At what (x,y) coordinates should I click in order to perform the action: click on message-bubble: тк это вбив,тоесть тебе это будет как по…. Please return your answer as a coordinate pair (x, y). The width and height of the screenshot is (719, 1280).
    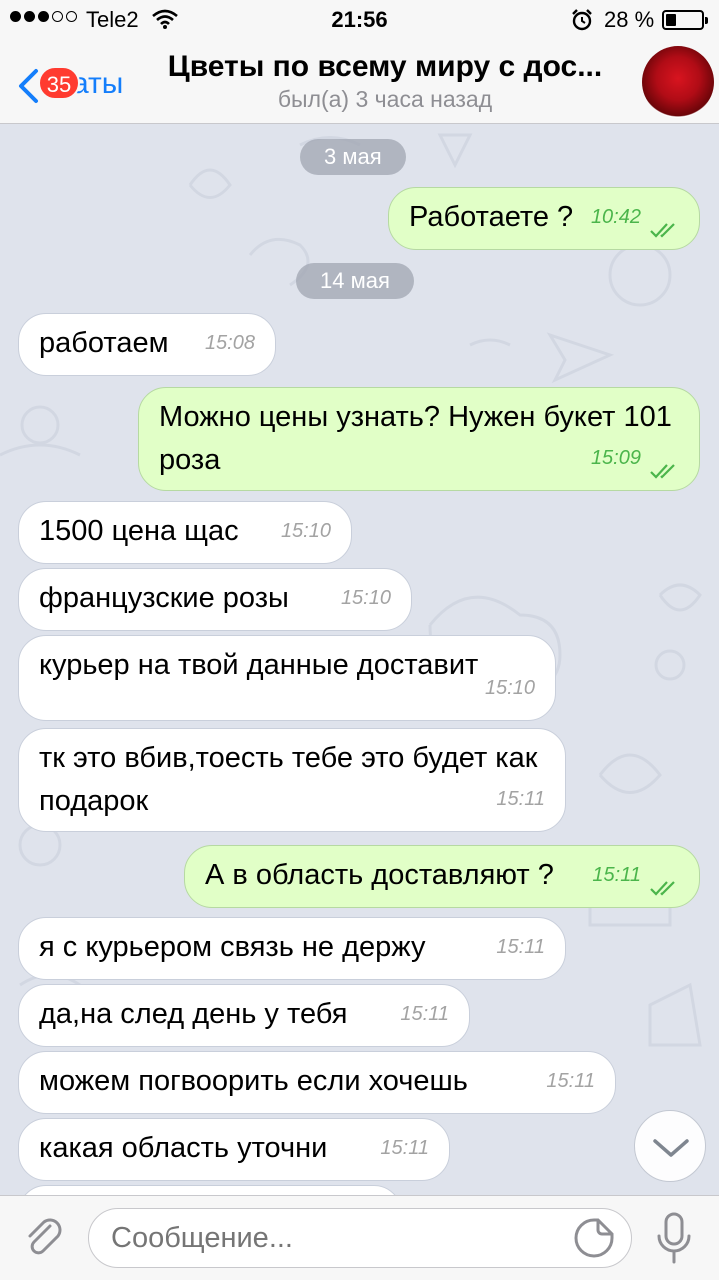
    Looking at the image, I should click on (292, 780).